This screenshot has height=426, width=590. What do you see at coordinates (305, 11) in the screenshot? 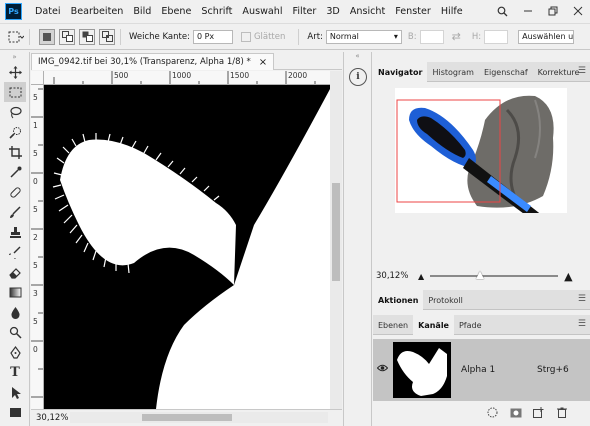
I see `menu-filter: Filter` at bounding box center [305, 11].